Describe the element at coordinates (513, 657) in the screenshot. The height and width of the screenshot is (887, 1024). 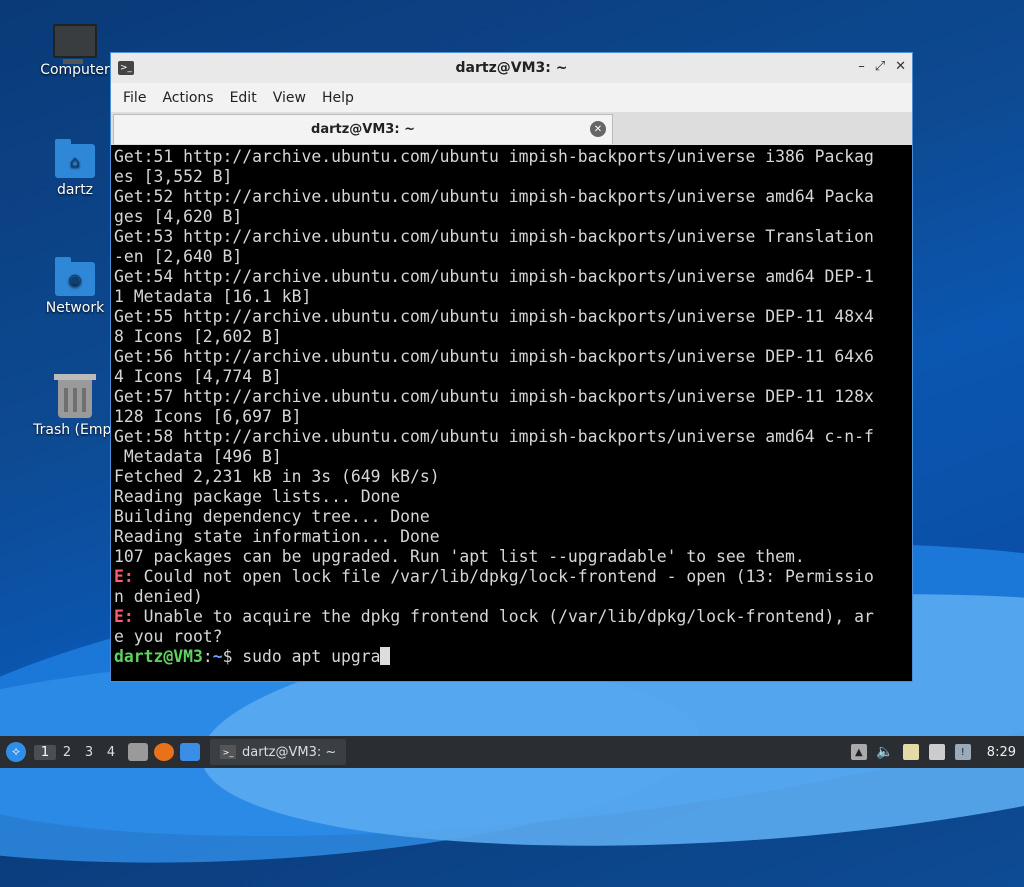
I see `prompt-line: dartz@VM3:~$ sudo apt upgra` at that location.